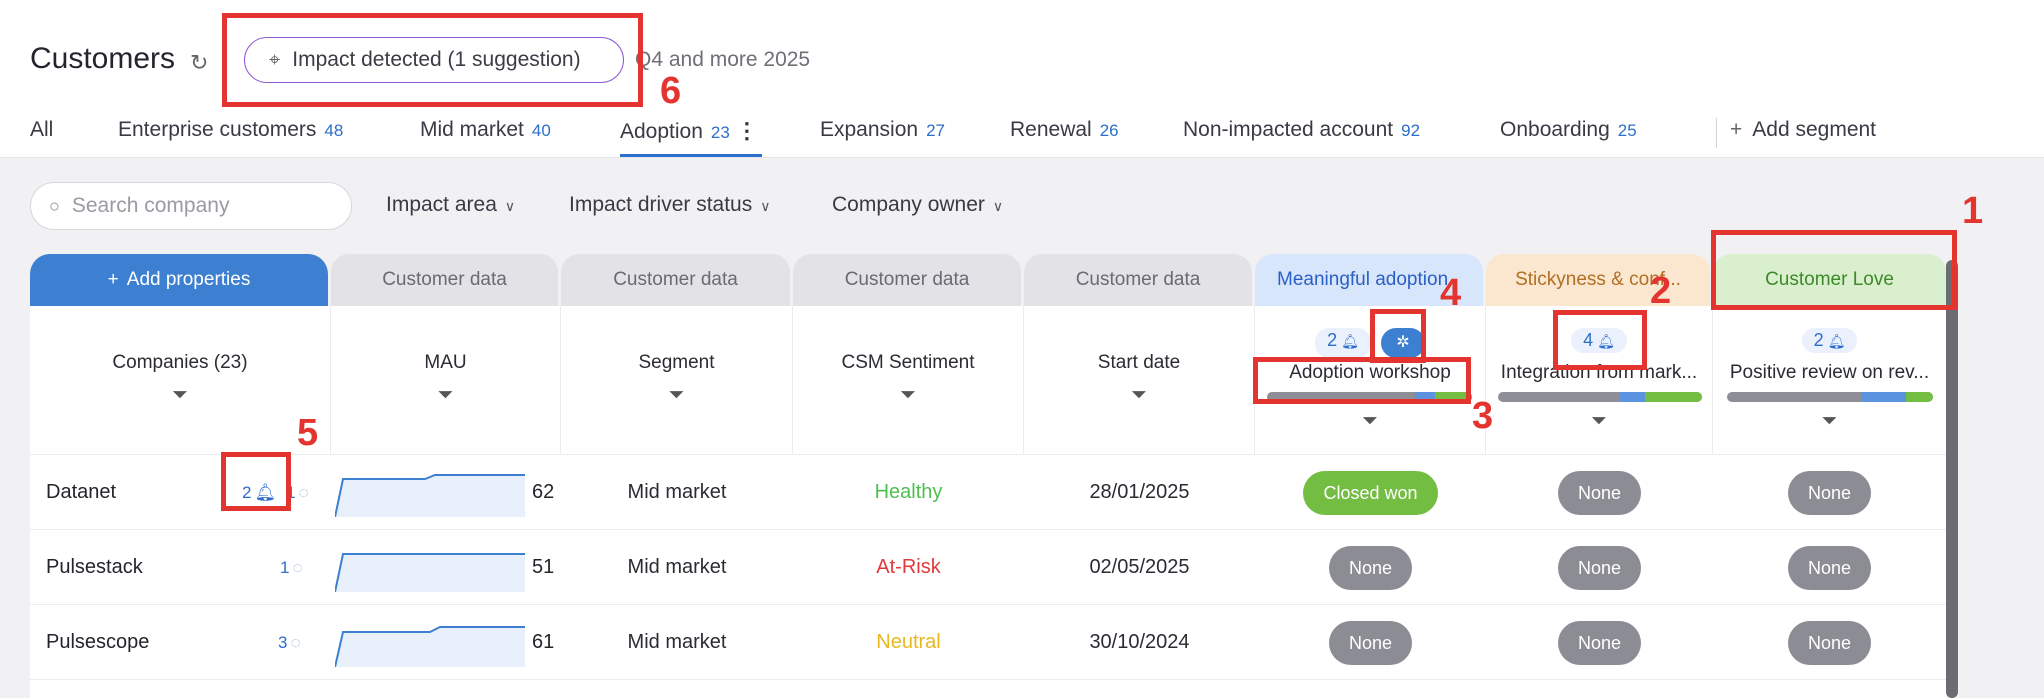 This screenshot has width=2044, height=698. What do you see at coordinates (291, 567) in the screenshot?
I see `company-meta: 1 ◌` at bounding box center [291, 567].